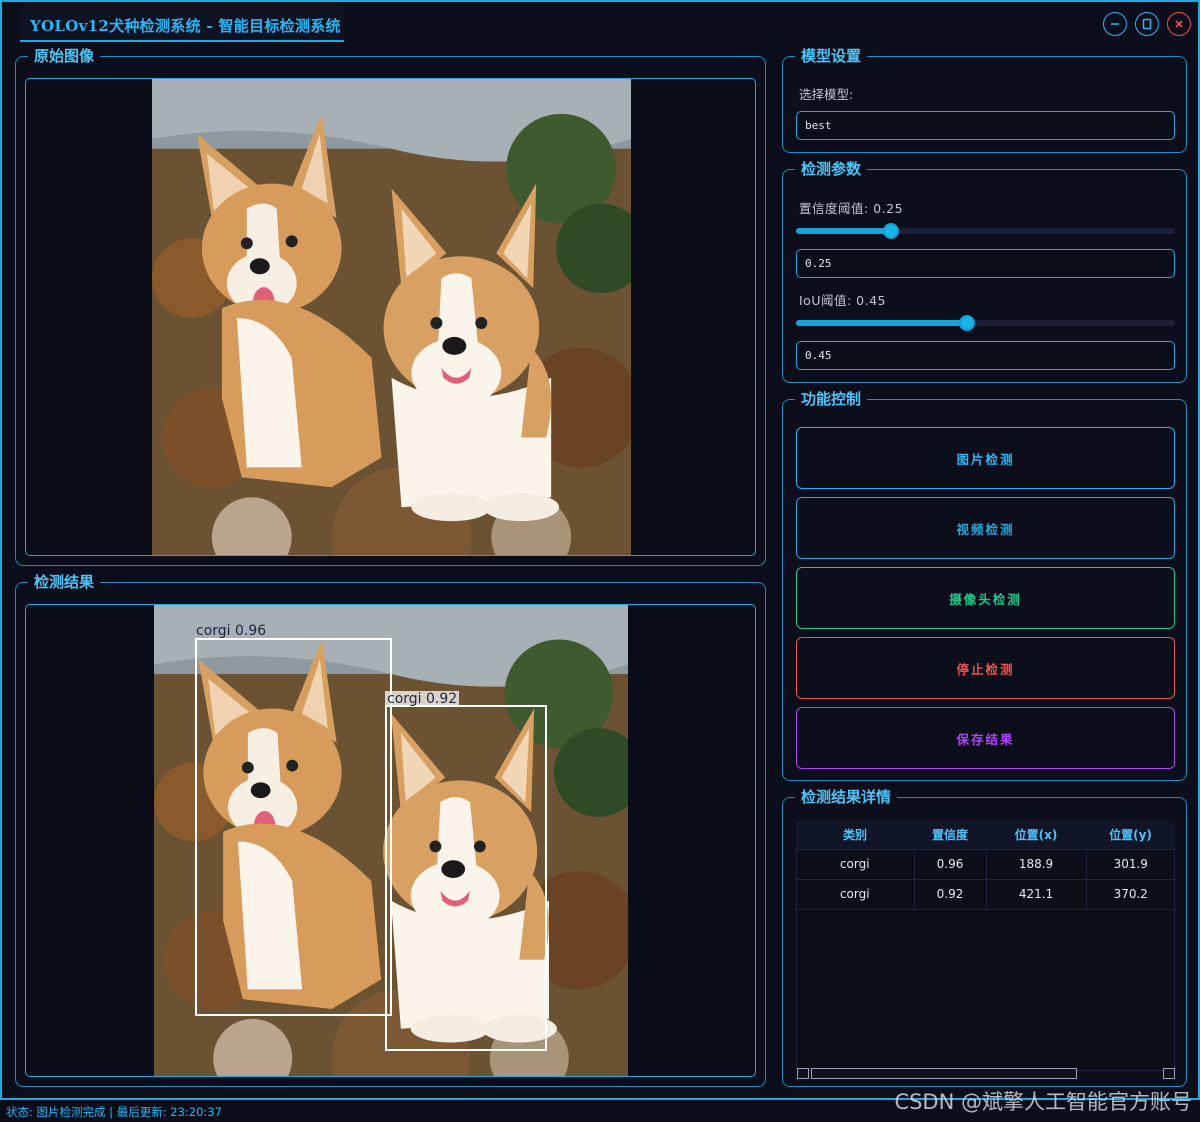  What do you see at coordinates (64, 55) in the screenshot?
I see `original-image-title: 原始图像` at bounding box center [64, 55].